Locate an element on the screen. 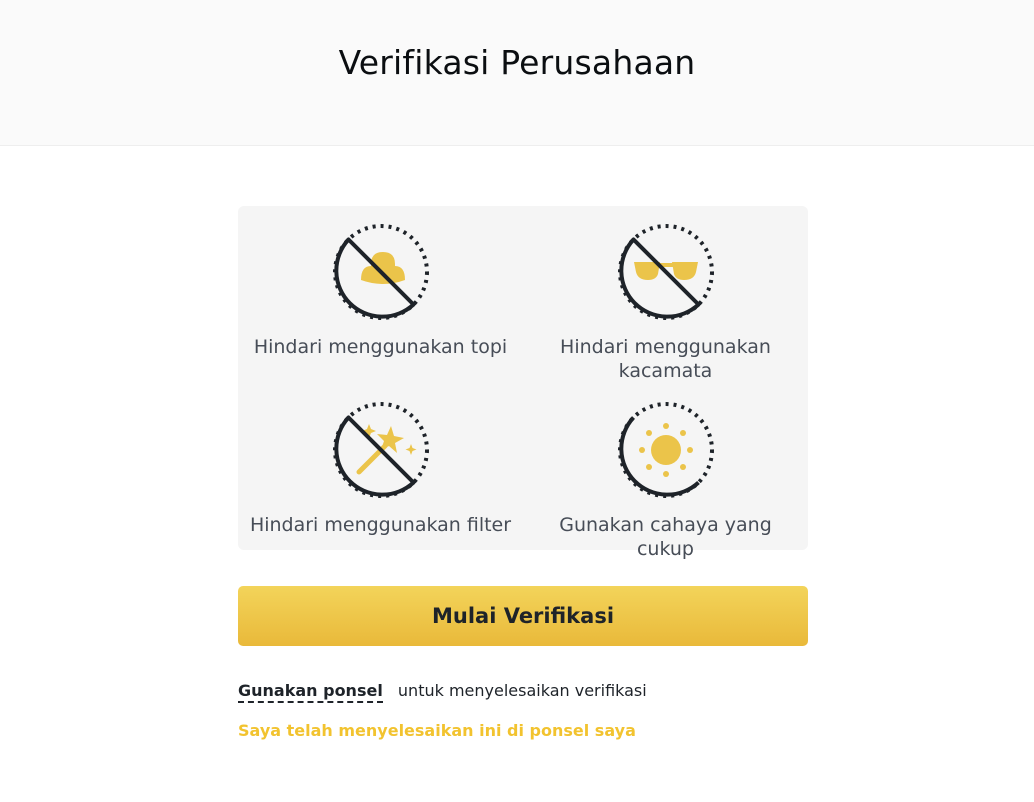  tip-no-glasses: Hindari menggunakan kacamata is located at coordinates (665, 302).